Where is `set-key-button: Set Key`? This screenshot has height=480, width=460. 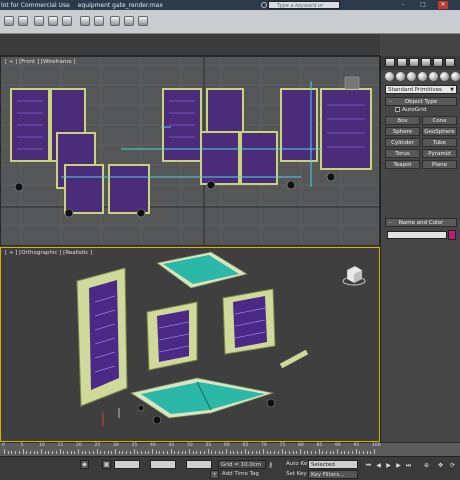 set-key-button: Set Key is located at coordinates (296, 474).